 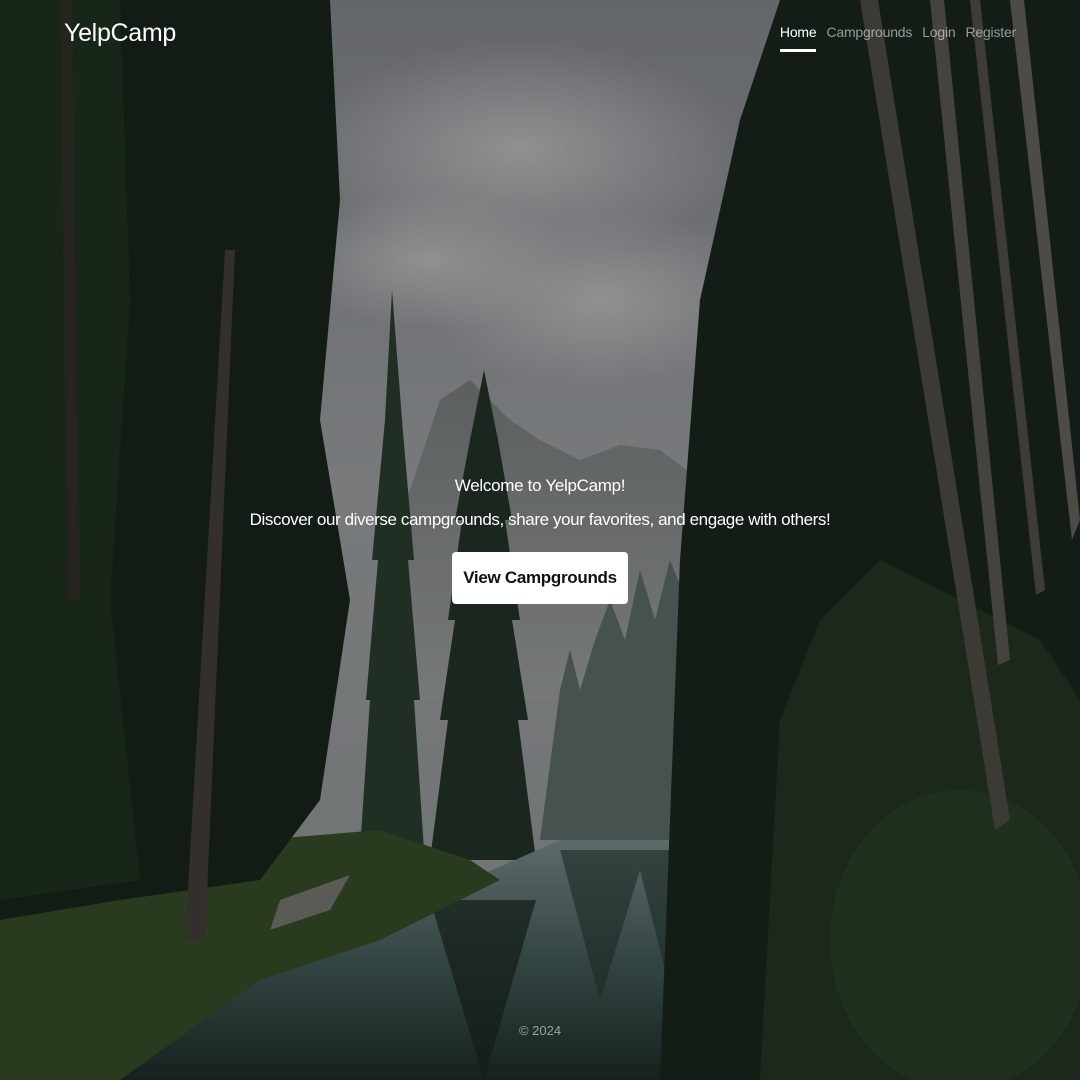 I want to click on brand-logo: YelpCamp, so click(x=120, y=33).